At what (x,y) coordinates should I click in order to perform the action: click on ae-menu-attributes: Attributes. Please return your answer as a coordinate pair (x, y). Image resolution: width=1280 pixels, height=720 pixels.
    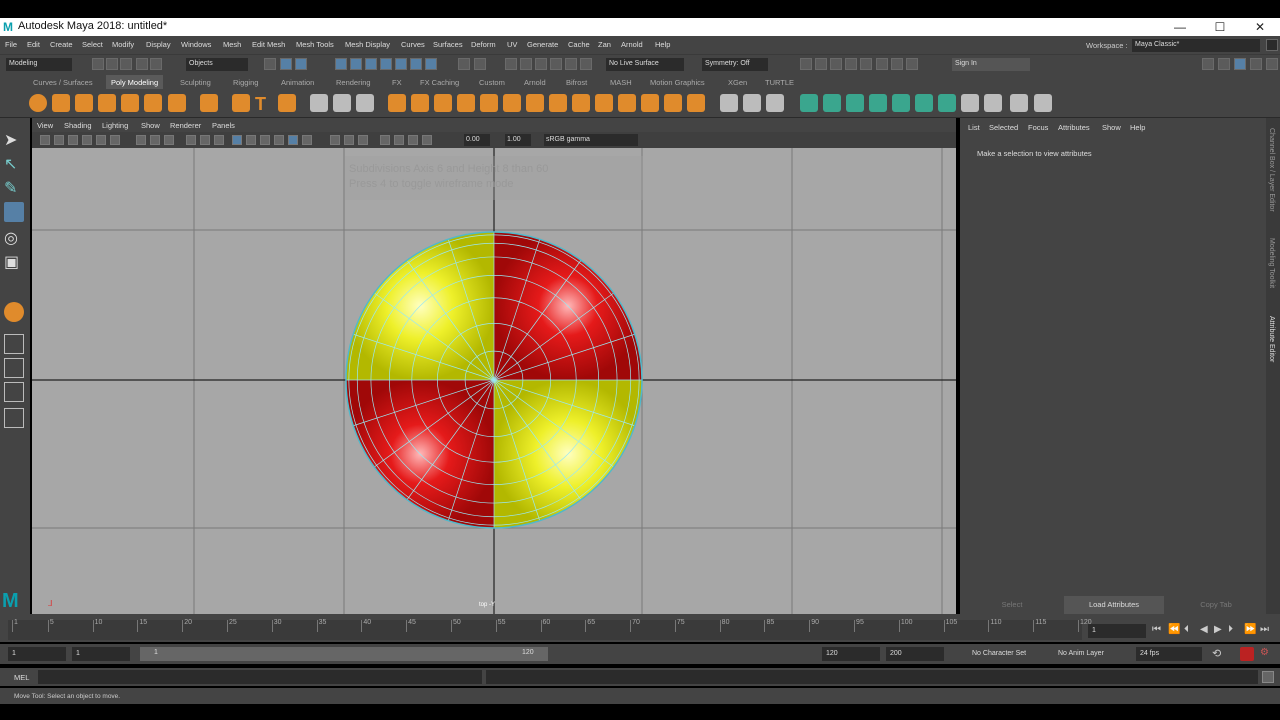
    Looking at the image, I should click on (1074, 127).